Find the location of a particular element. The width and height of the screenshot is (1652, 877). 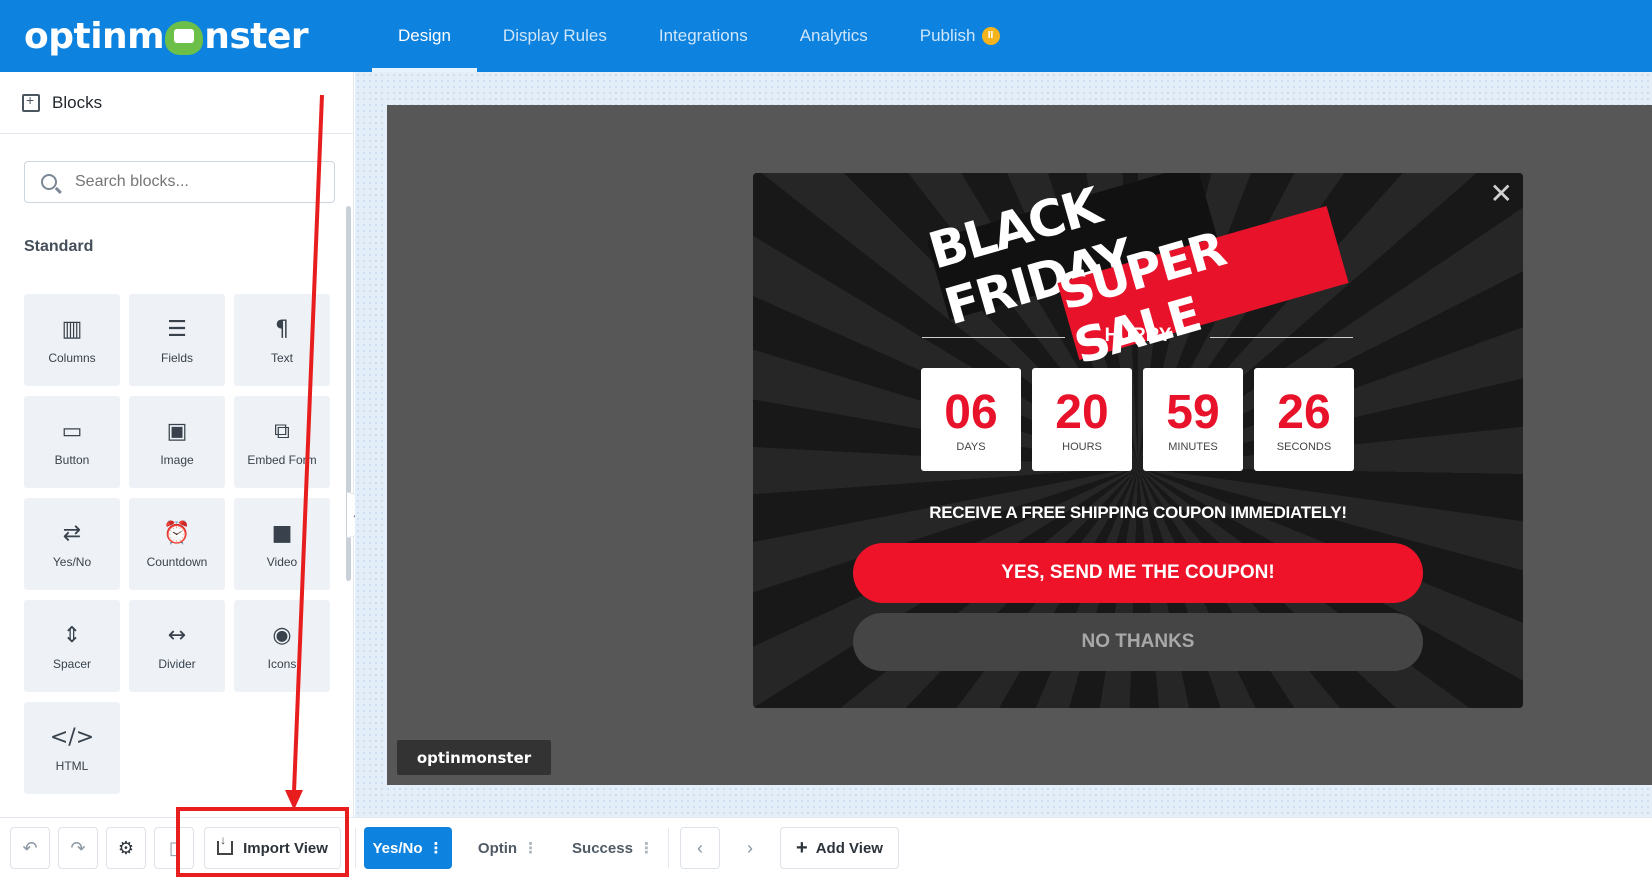

tab-analytics: Analytics is located at coordinates (834, 36).